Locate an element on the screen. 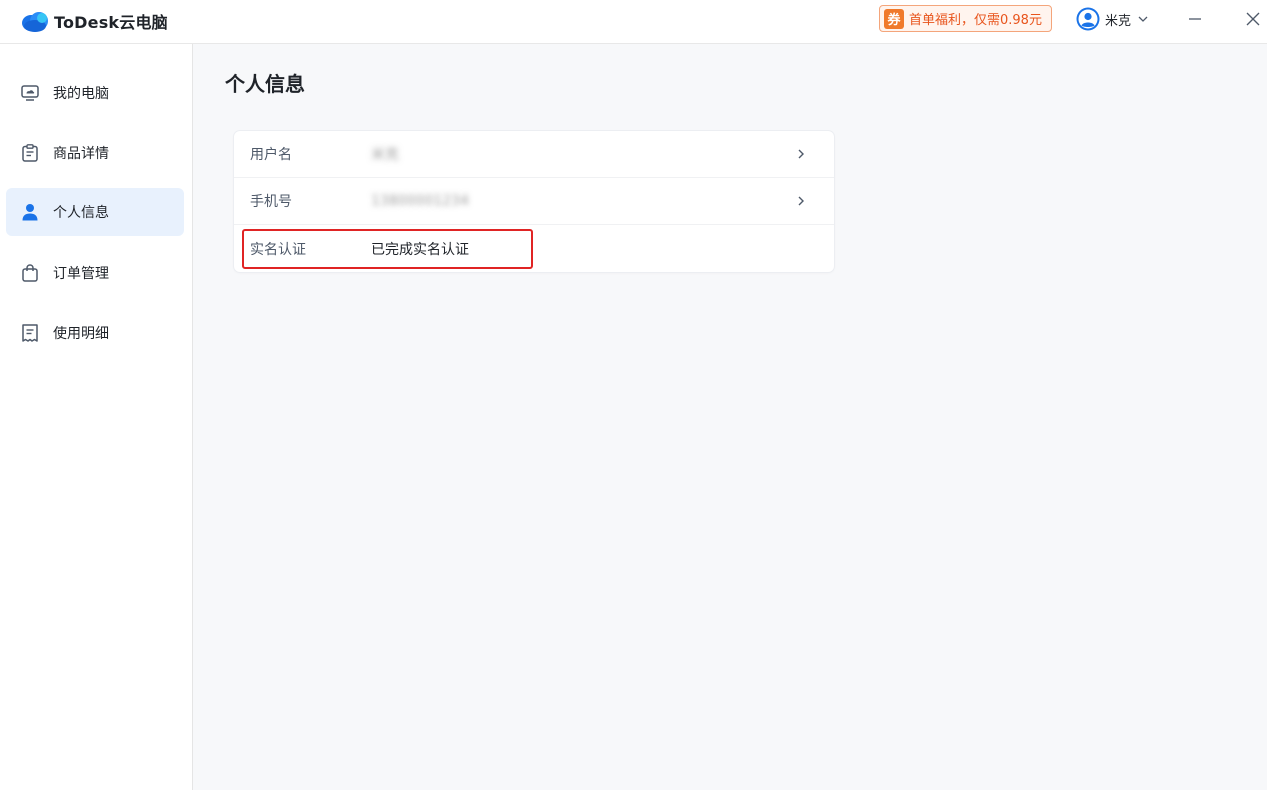 This screenshot has height=790, width=1267. close-button is located at coordinates (1253, 19).